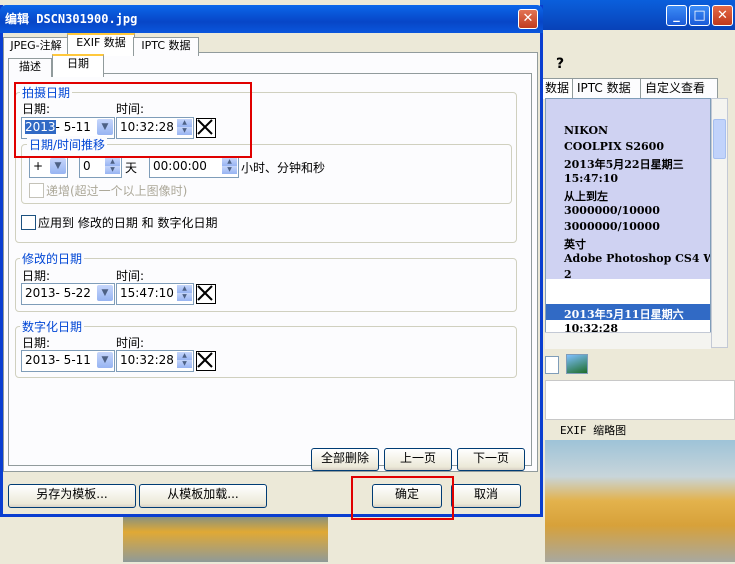 This screenshot has height=564, width=735. What do you see at coordinates (78, 65) in the screenshot?
I see `tab-date: 日期` at bounding box center [78, 65].